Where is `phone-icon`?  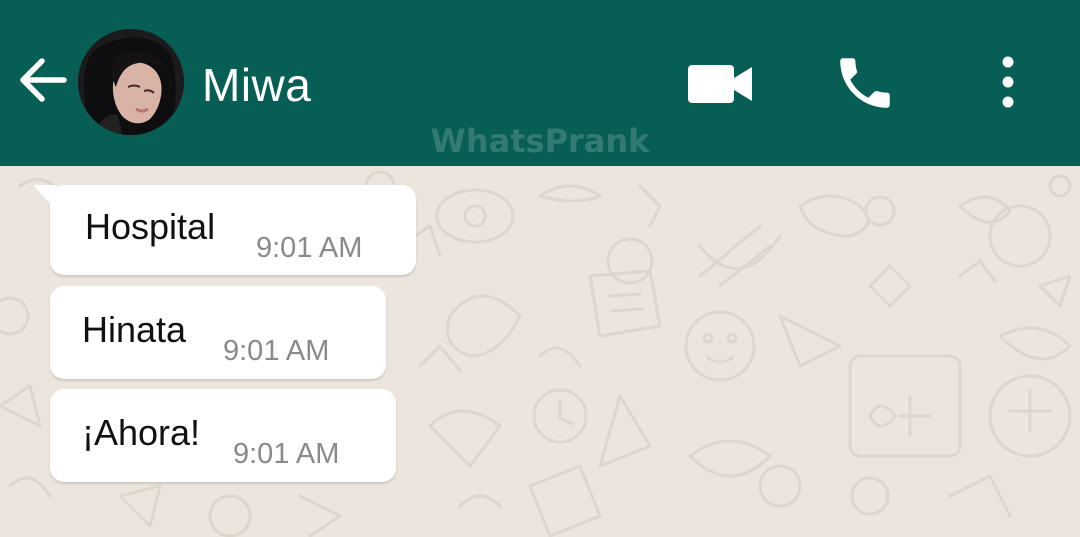
phone-icon is located at coordinates (865, 83).